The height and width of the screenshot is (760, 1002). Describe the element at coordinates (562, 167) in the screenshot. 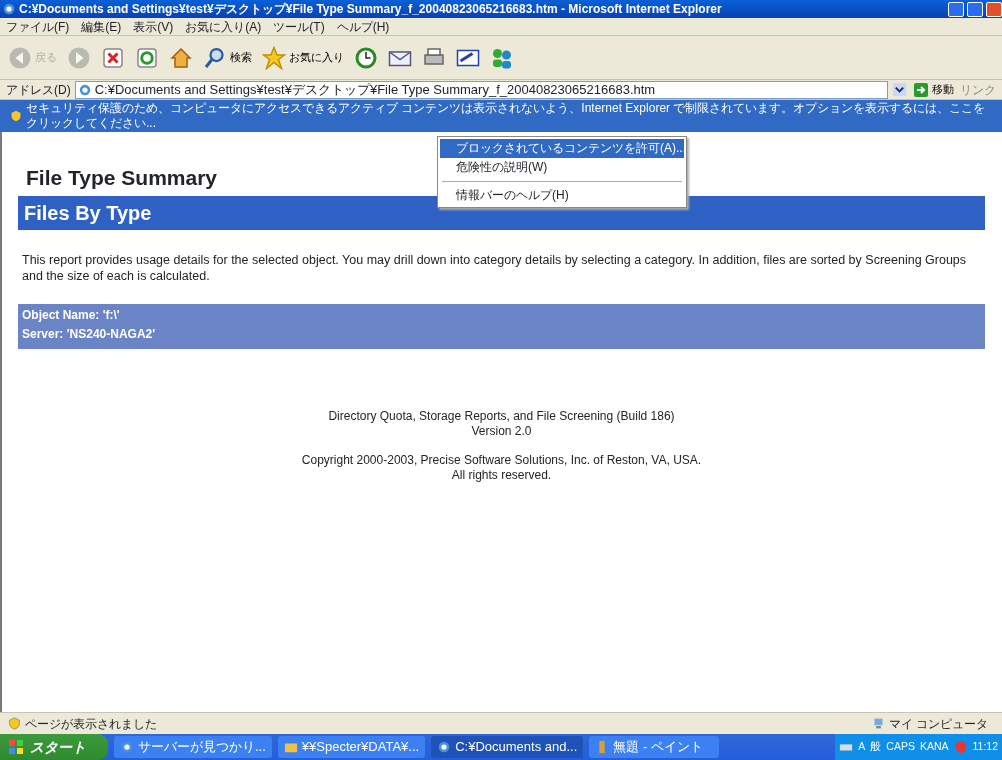

I see `menu-item: 危険性の説明(W)` at that location.